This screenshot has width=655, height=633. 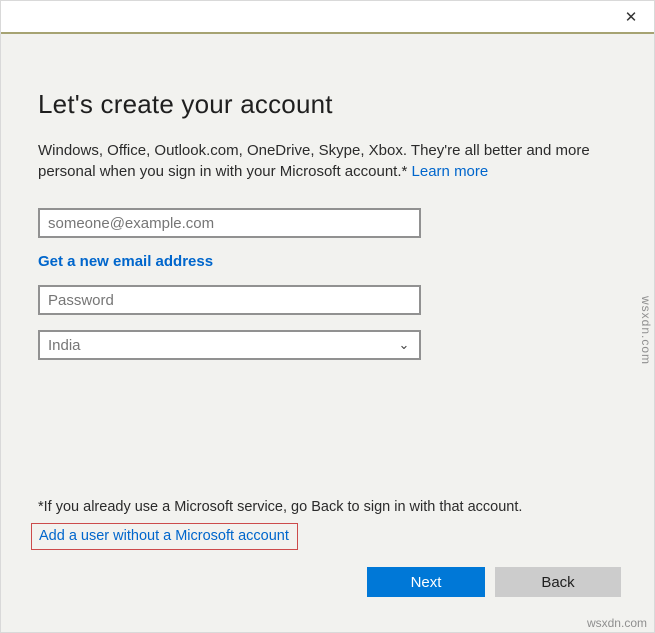 What do you see at coordinates (404, 344) in the screenshot?
I see `chevron-down-icon: ⌄` at bounding box center [404, 344].